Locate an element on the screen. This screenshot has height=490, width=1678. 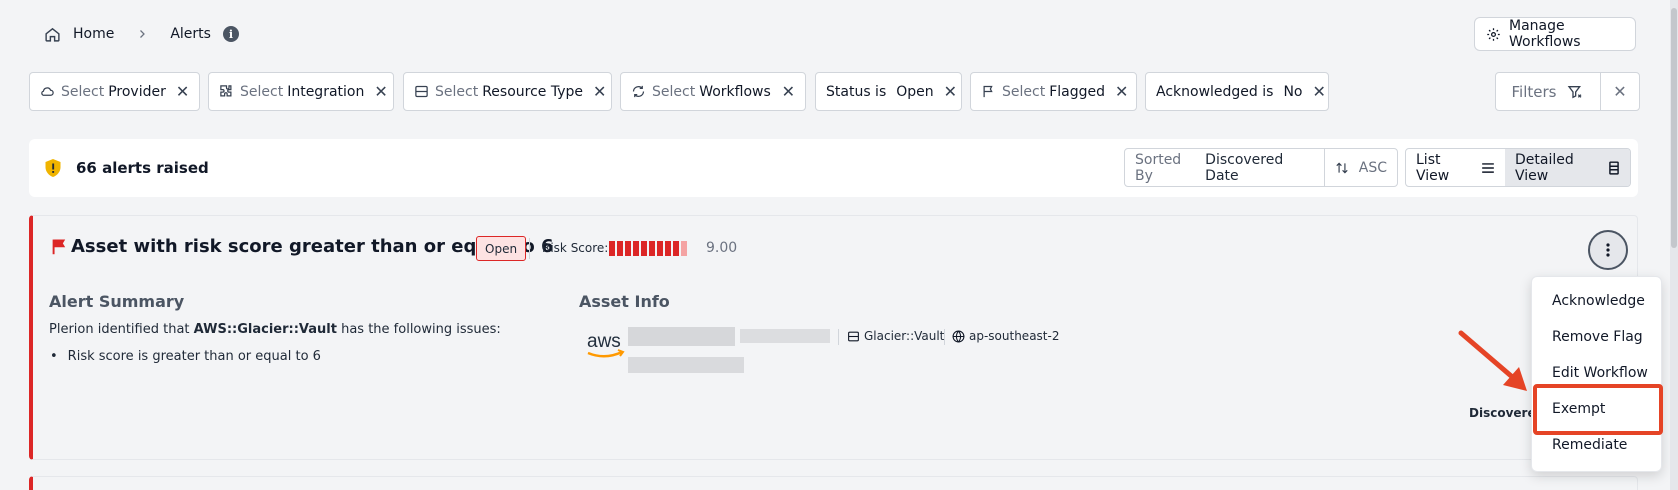
breadcrumb-current: Alerts is located at coordinates (190, 34).